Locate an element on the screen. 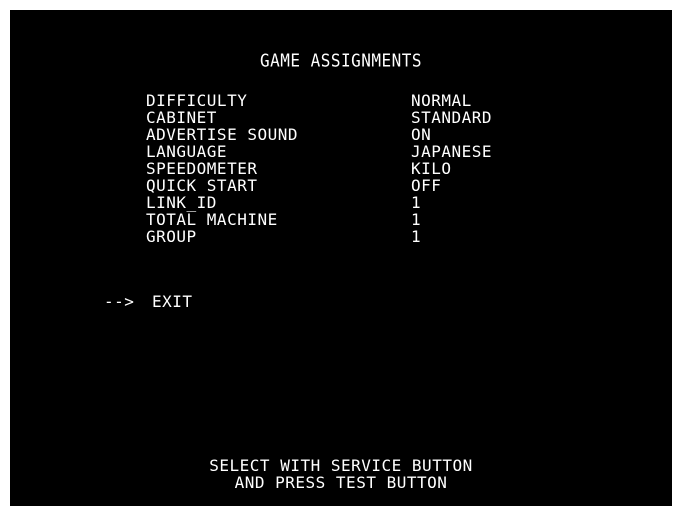 Image resolution: width=680 pixels, height=514 pixels. setting-value: ON is located at coordinates (421, 134).